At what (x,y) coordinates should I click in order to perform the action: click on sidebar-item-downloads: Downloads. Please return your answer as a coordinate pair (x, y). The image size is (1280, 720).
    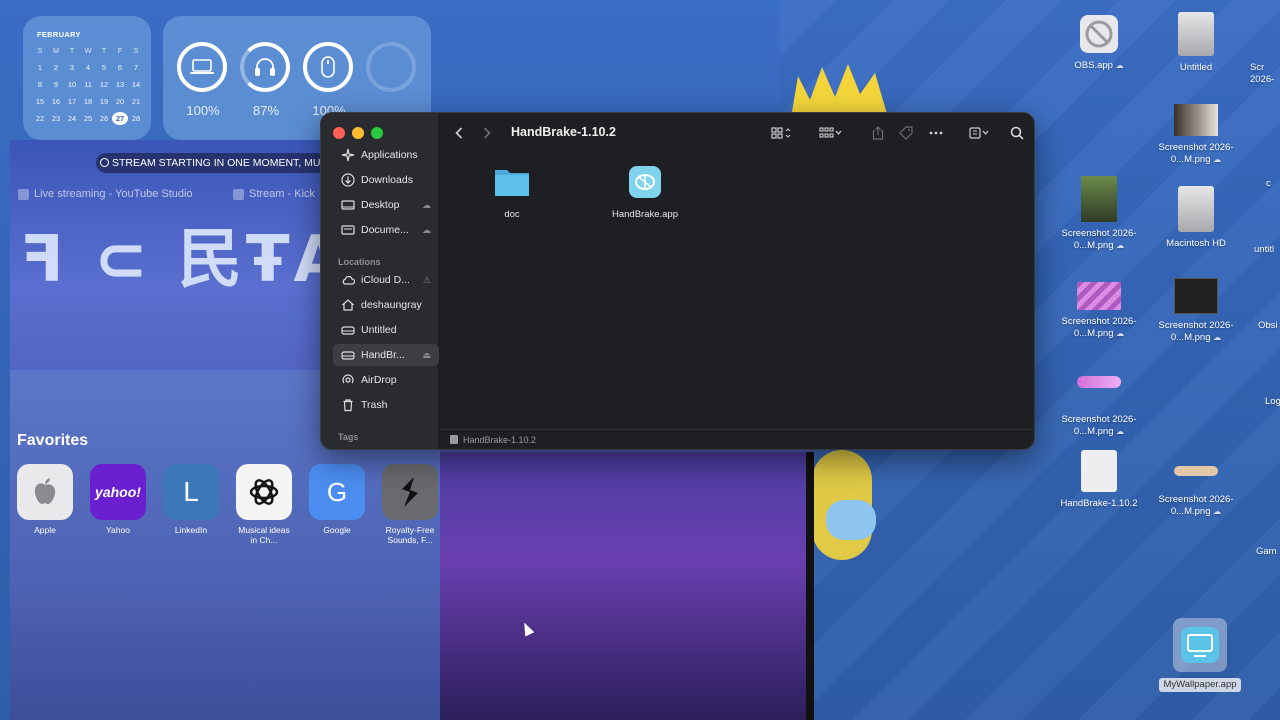
    Looking at the image, I should click on (386, 180).